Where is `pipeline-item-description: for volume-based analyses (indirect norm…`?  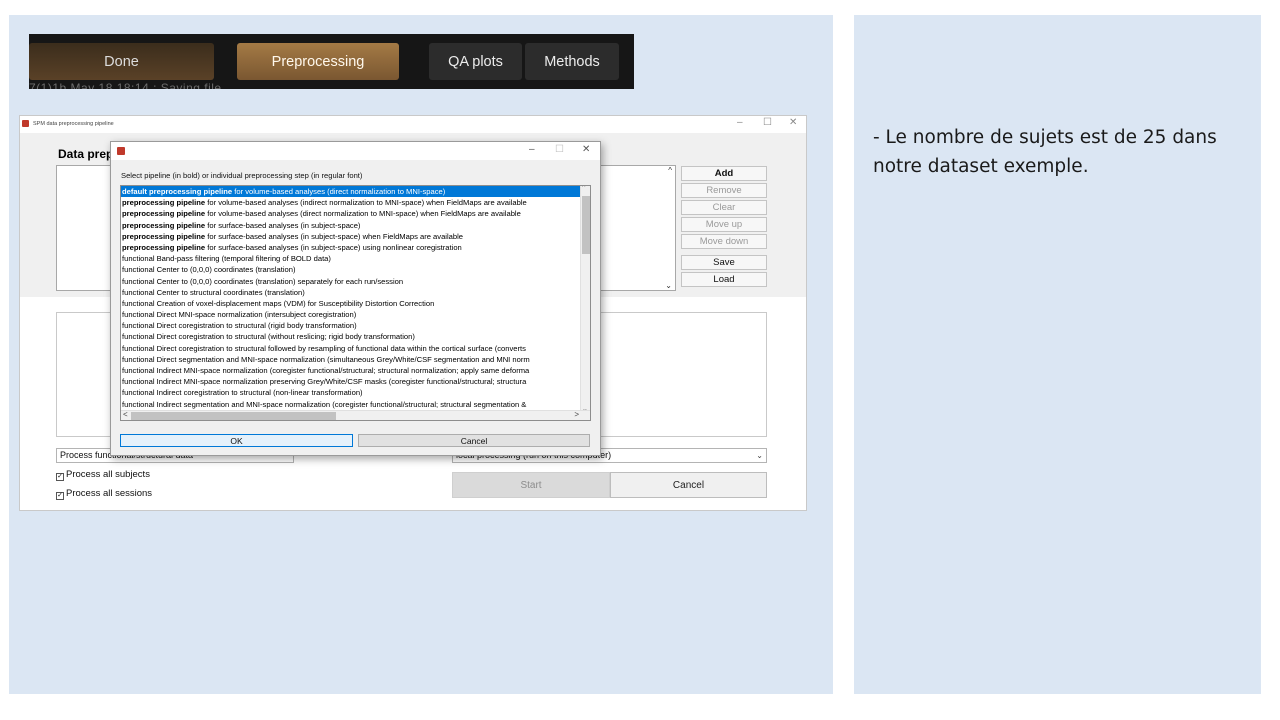
pipeline-item-description: for volume-based analyses (indirect norm… is located at coordinates (366, 203).